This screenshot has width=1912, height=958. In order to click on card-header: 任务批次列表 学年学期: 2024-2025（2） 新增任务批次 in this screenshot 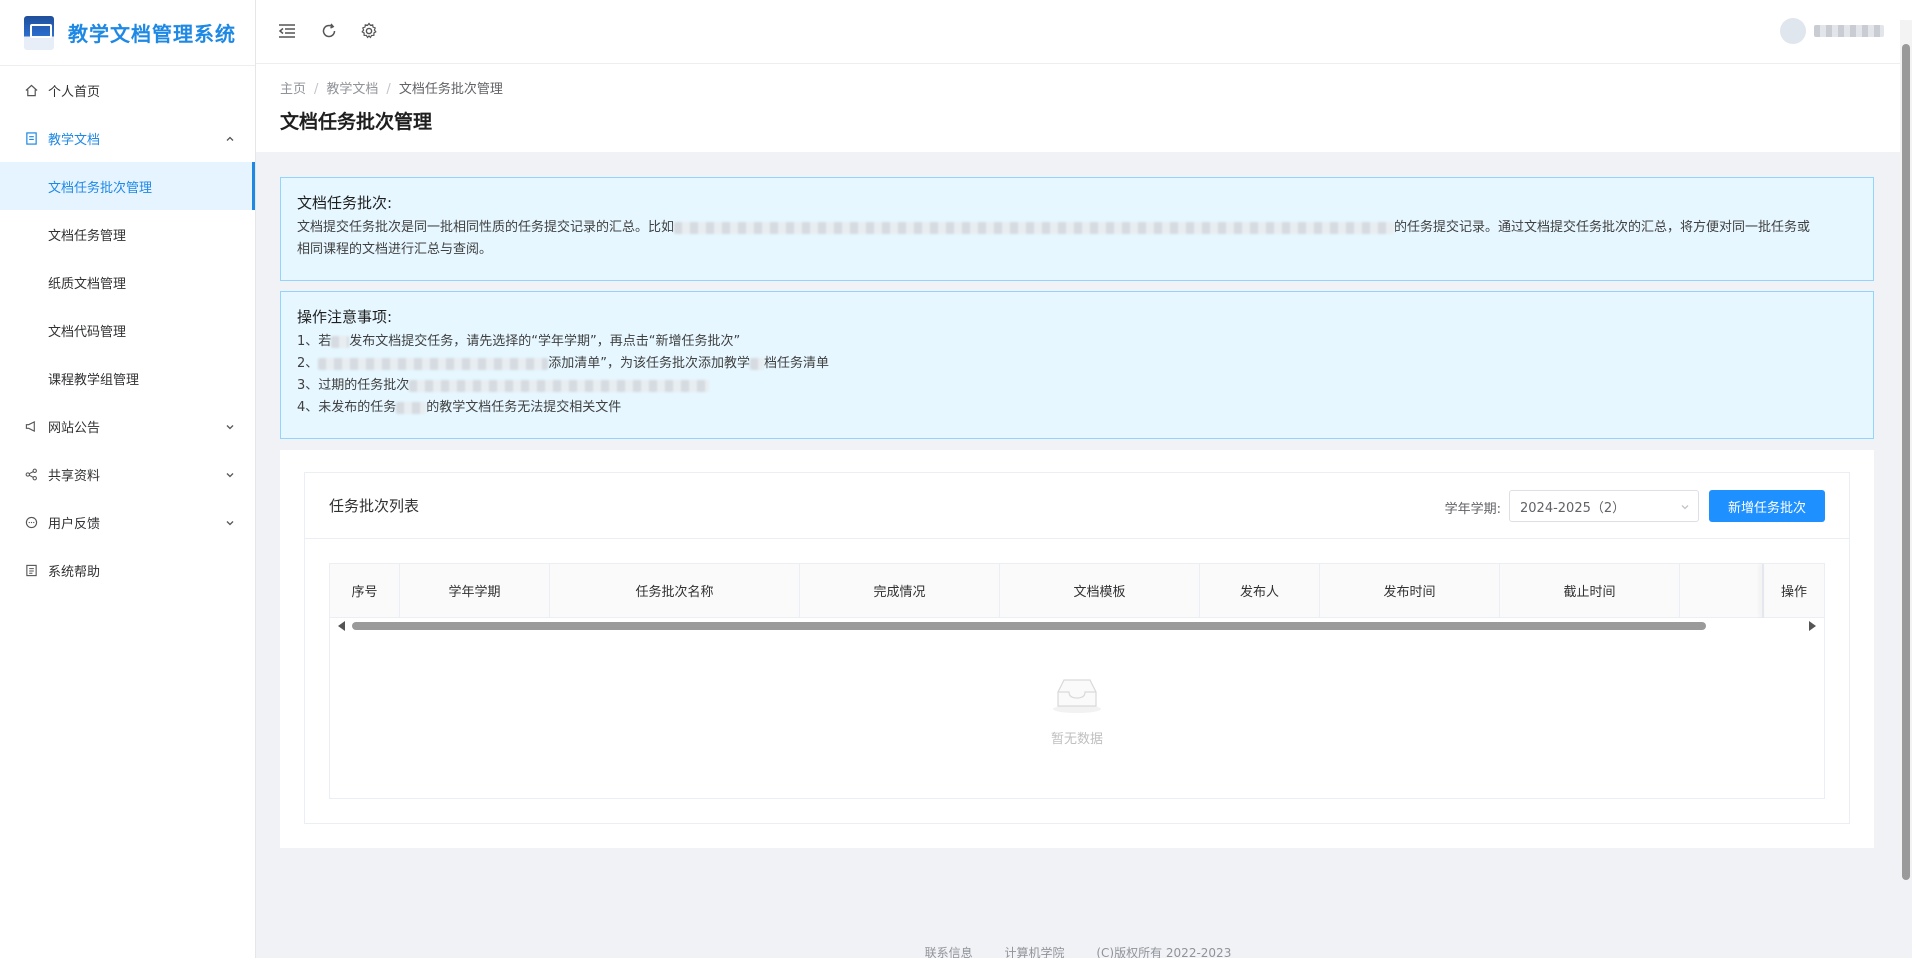, I will do `click(1077, 506)`.